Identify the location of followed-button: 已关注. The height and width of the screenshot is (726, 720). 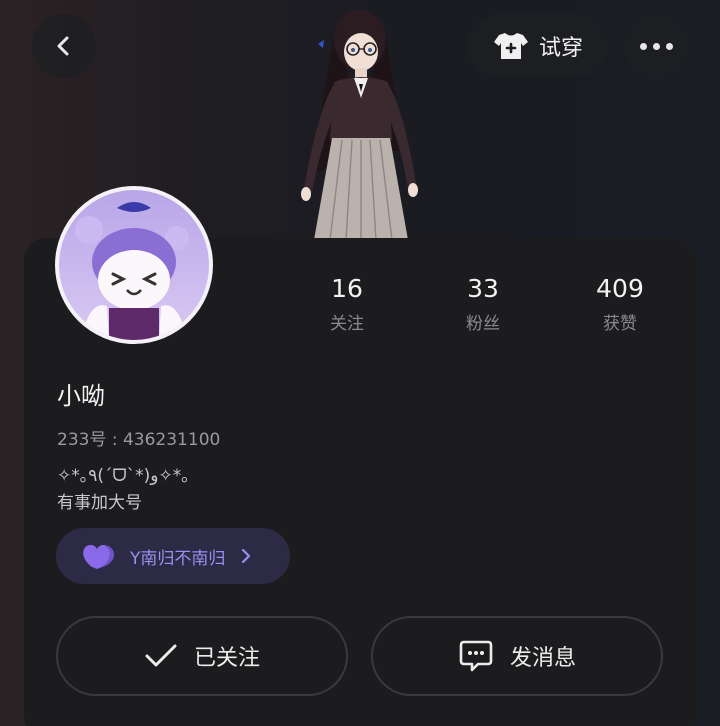
(202, 656).